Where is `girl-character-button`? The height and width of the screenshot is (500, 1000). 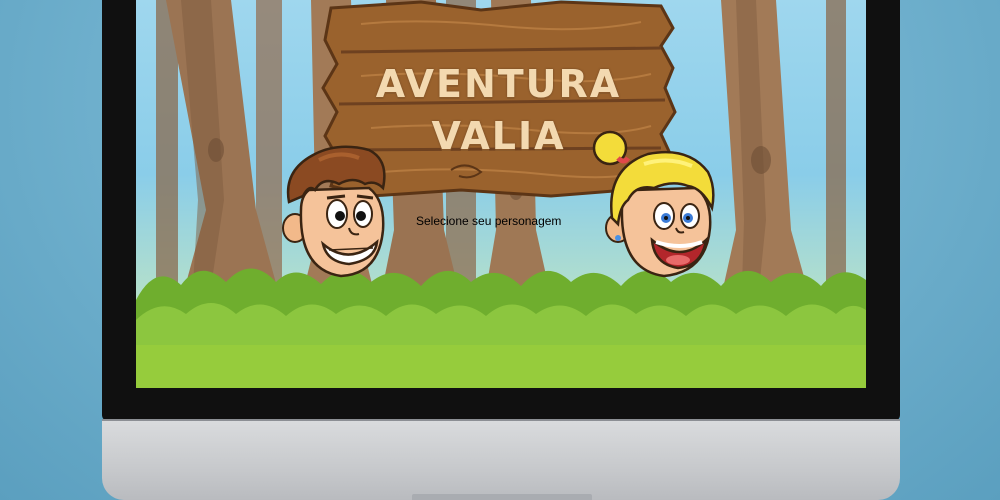
girl-character-button is located at coordinates (653, 204).